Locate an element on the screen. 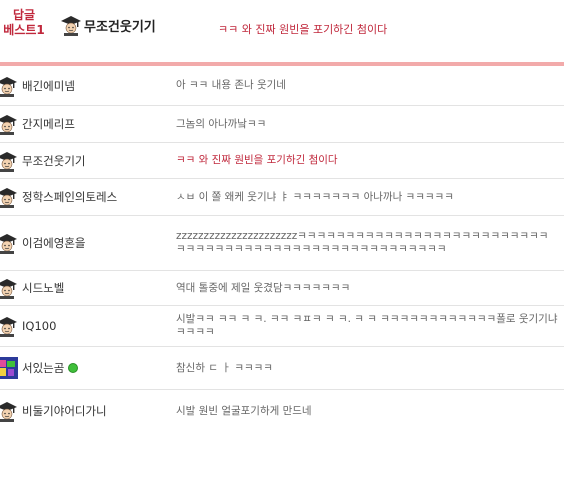  best-comment-header: 답글 베스트1 무조건웃기기 ㅋㅋ 와 진짜 원빈을 포기하긴 첨이다 is located at coordinates (282, 31).